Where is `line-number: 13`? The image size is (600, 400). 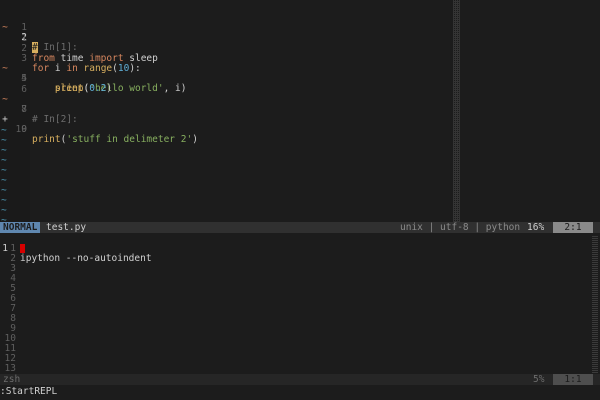 line-number: 13 is located at coordinates (10, 368).